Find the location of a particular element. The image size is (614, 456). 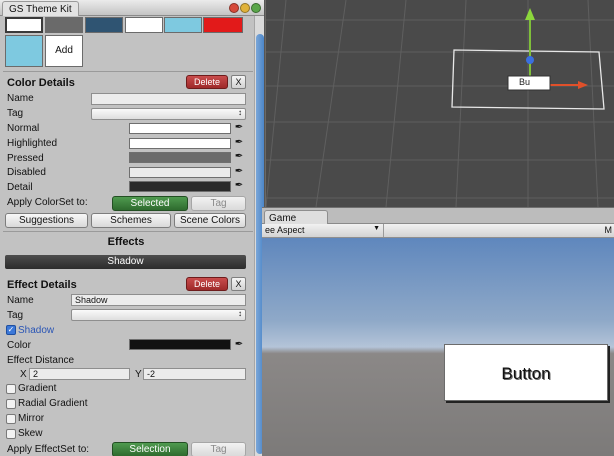

apply-selected-button: Selected is located at coordinates (150, 203).